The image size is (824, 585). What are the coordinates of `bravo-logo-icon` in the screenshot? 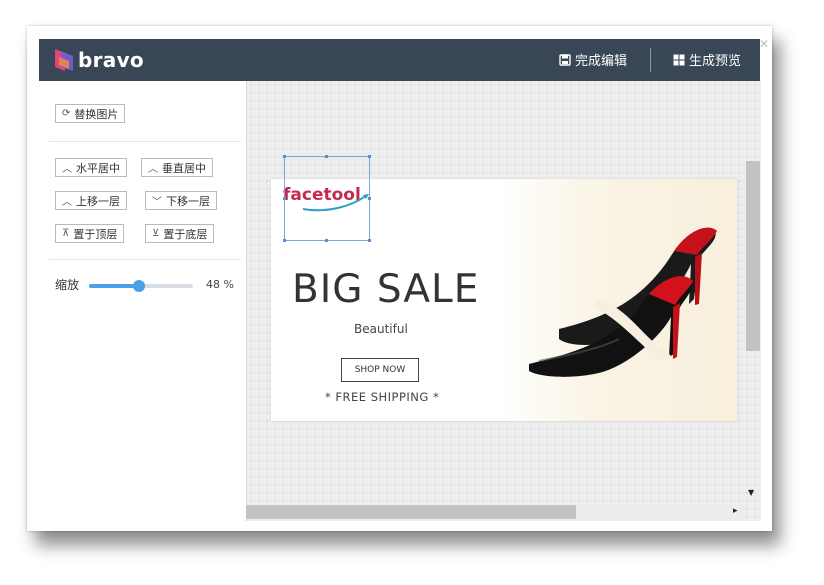 It's located at (64, 60).